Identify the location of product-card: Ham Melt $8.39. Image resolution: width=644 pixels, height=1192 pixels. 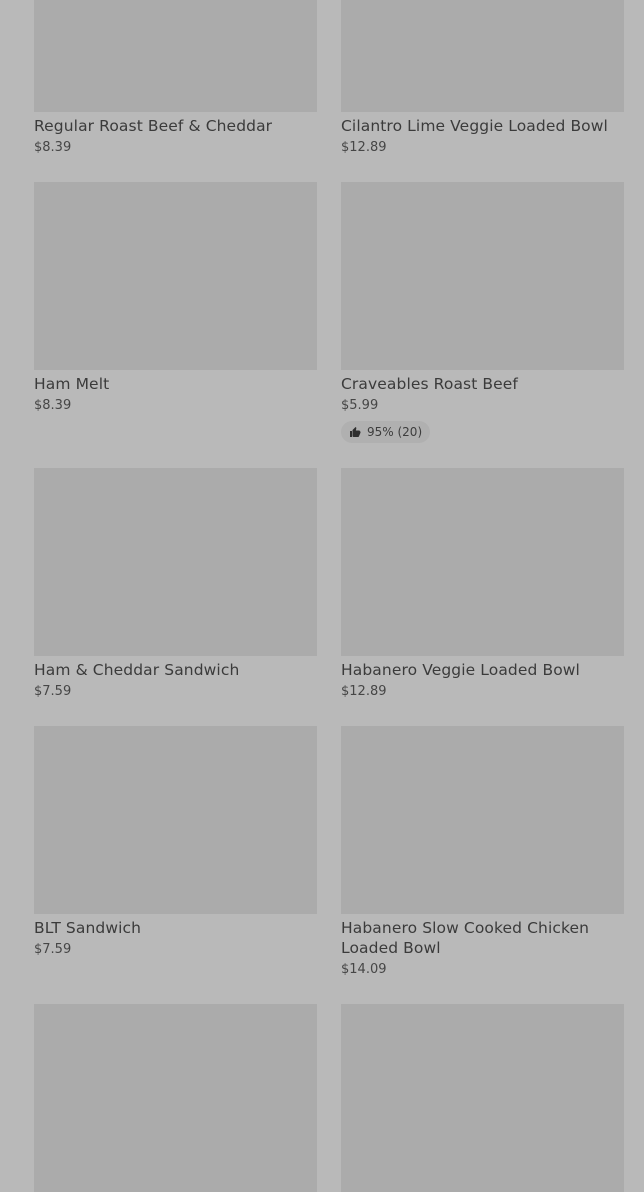
(175, 298).